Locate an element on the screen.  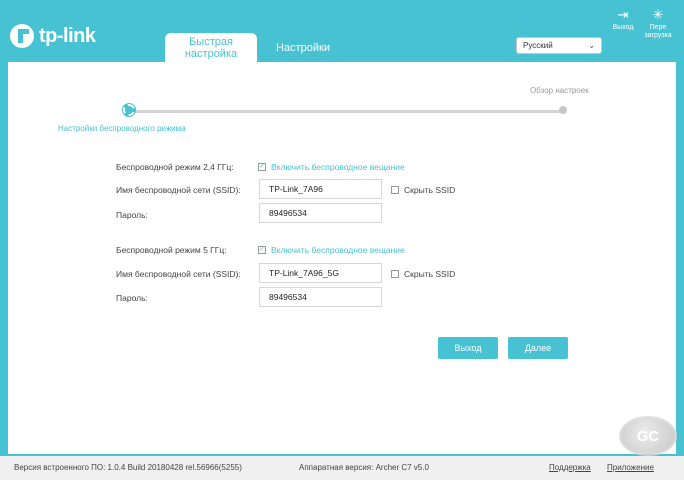
tp-link-logo-icon is located at coordinates (22, 36).